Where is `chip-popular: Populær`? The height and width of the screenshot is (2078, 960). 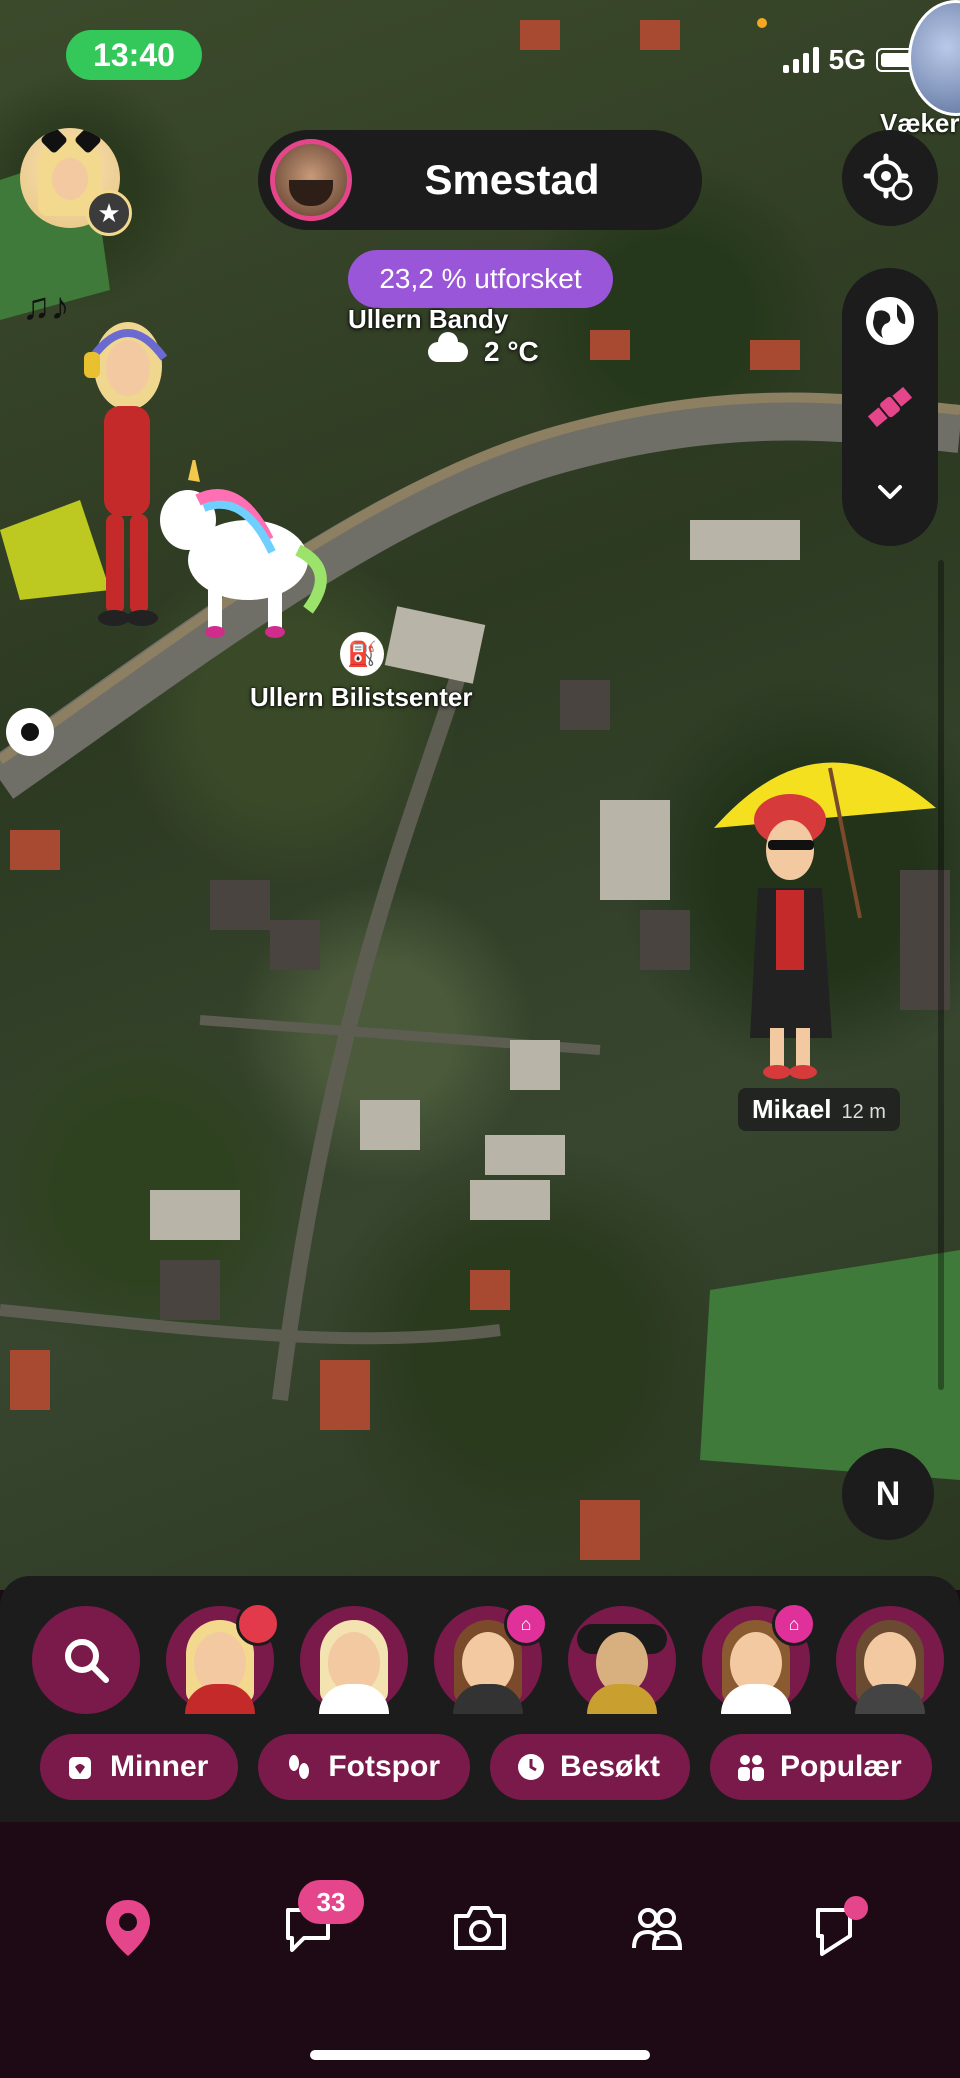 chip-popular: Populær is located at coordinates (821, 1767).